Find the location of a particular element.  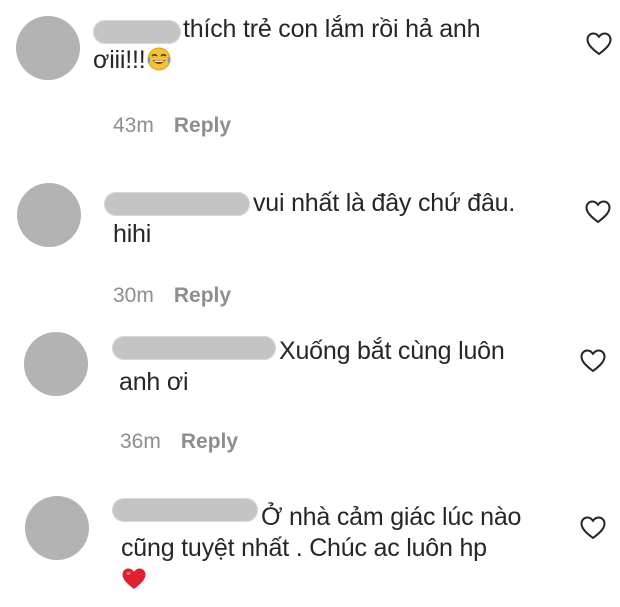

comment-meta: 30m Reply is located at coordinates (172, 296).